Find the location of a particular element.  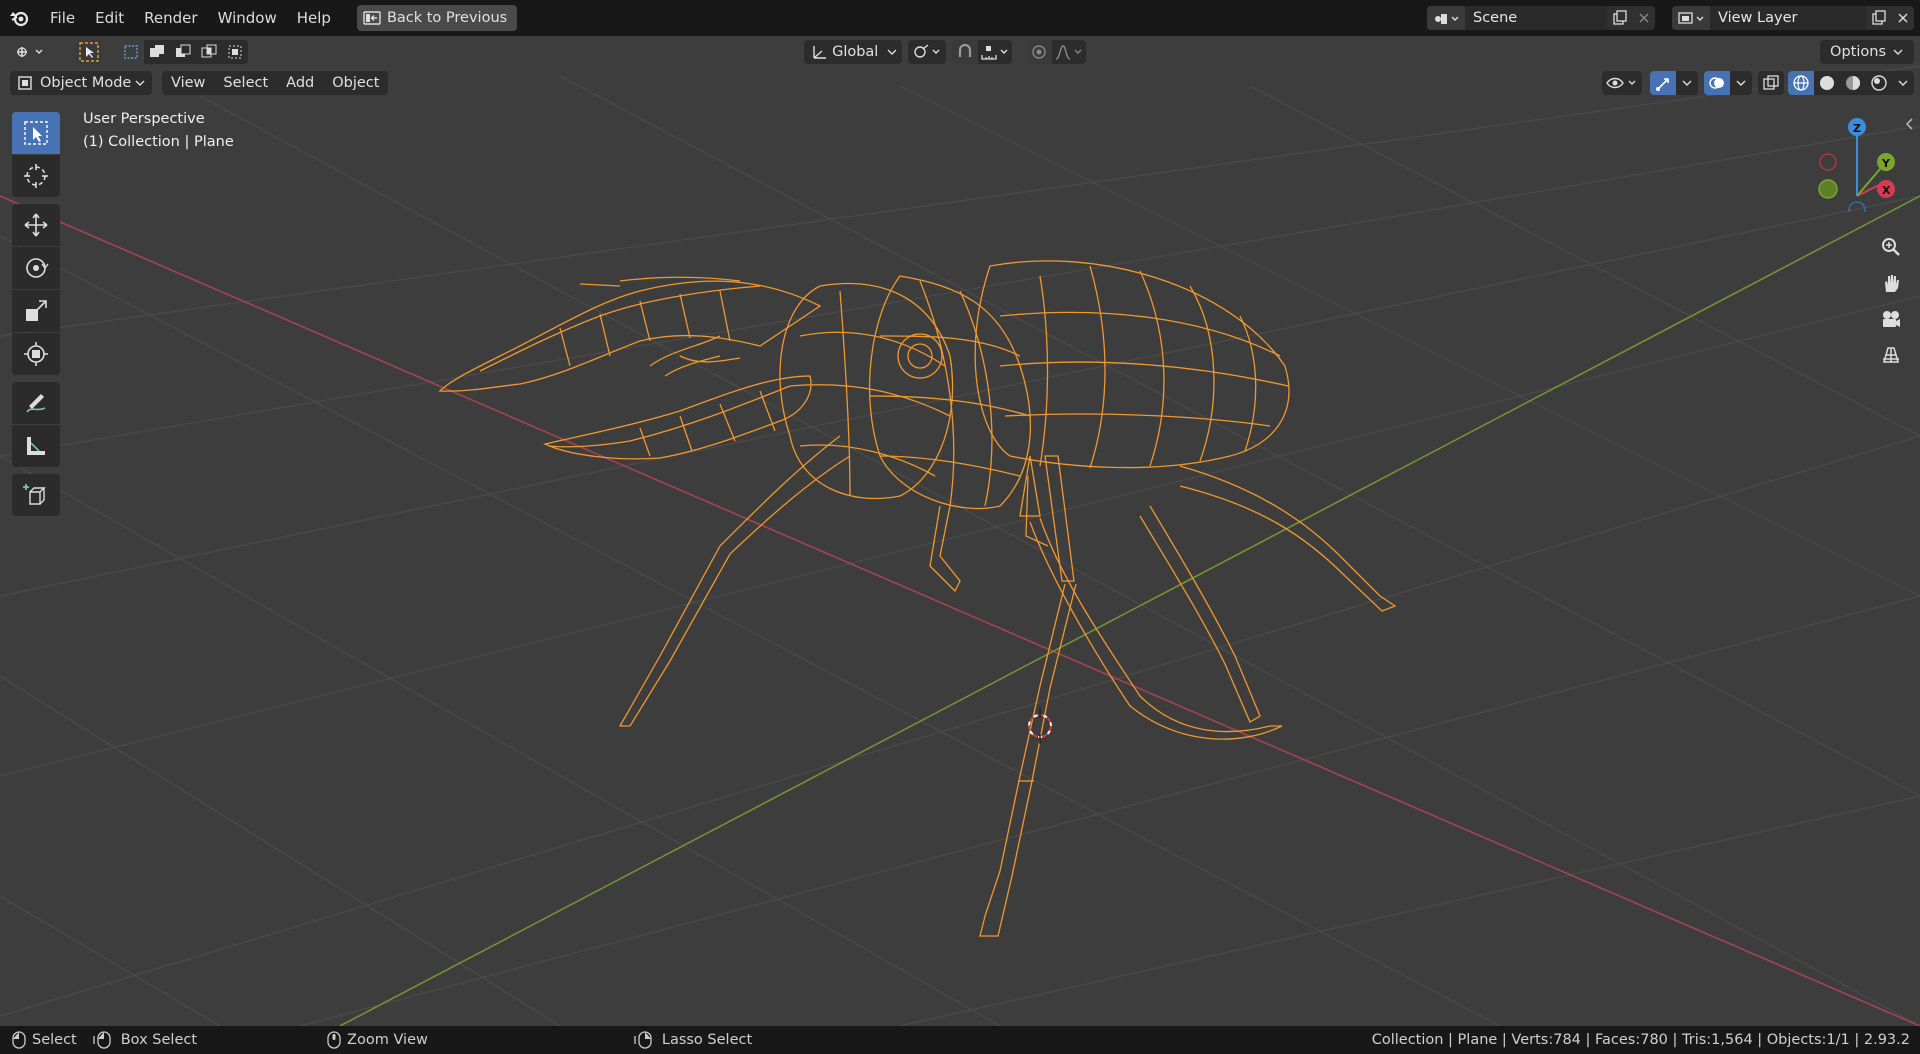

gizmo-y-label: Y is located at coordinates (1886, 163).